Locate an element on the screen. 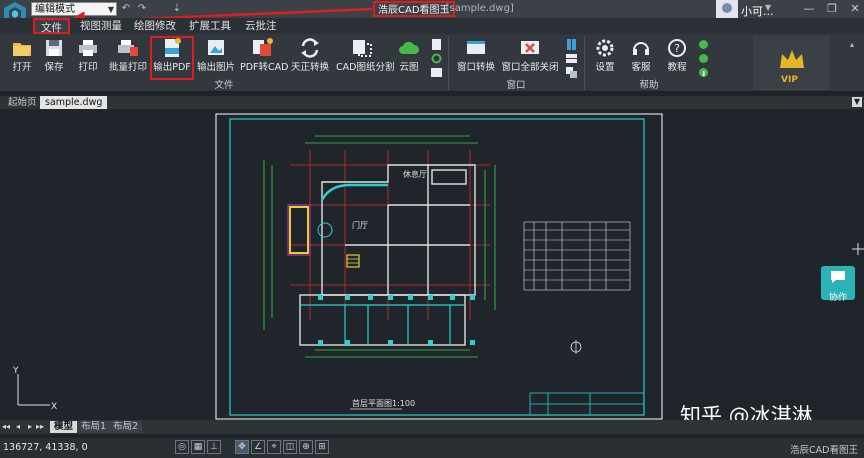 The image size is (864, 458). window-switch-button: 窗口转换 is located at coordinates (476, 56).